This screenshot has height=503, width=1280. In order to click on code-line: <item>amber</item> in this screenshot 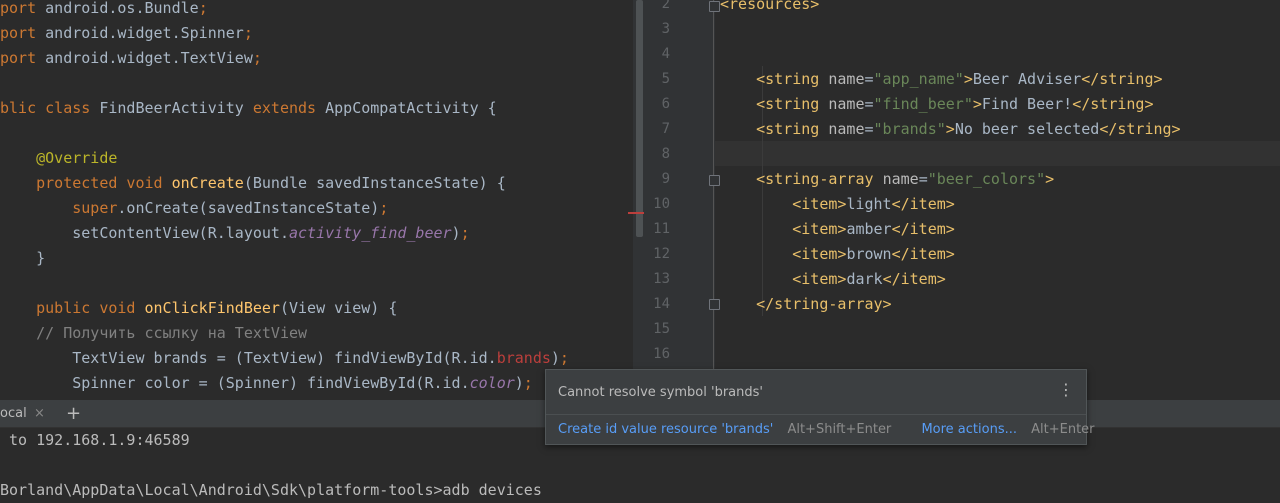, I will do `click(837, 229)`.